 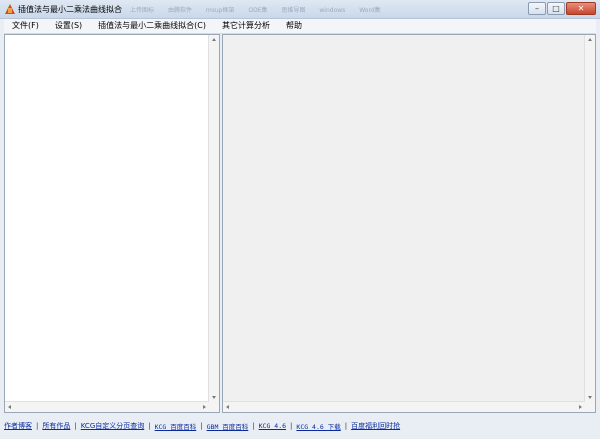 I want to click on background-taskbar-ghost: 上传图标 由腾软件 msup框架 ODE集 思维导图 windows Word集, so click(x=261, y=9).